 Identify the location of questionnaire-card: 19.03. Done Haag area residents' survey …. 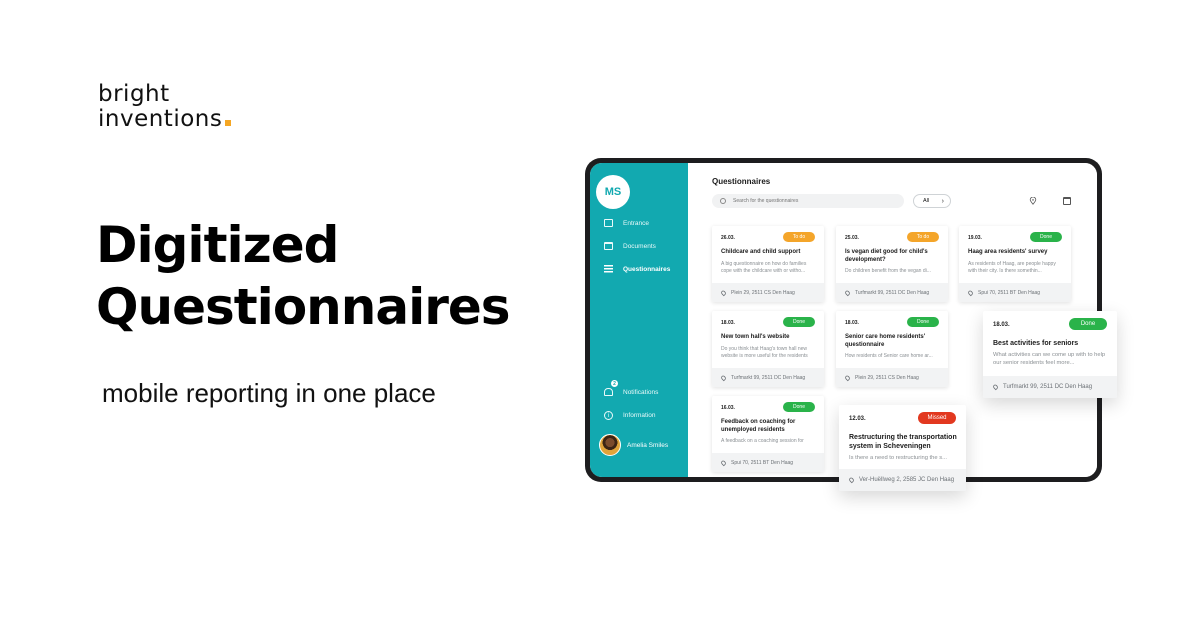
(1015, 264).